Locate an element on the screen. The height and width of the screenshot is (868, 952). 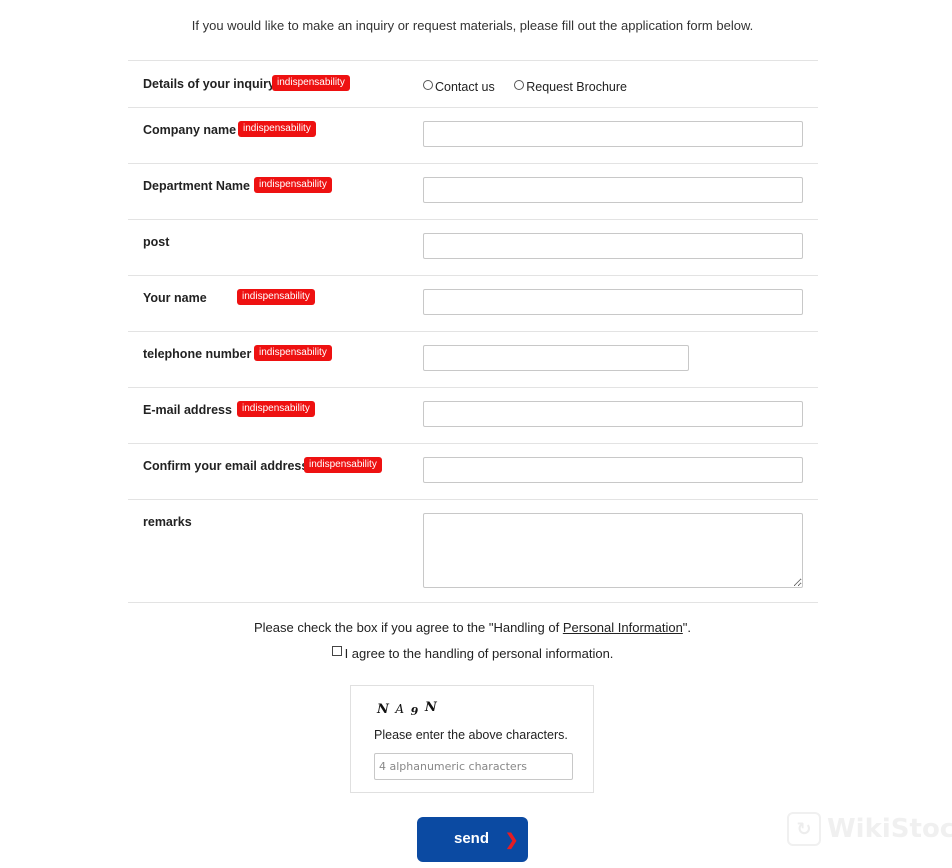
captcha-instruction: Please enter the above characters. is located at coordinates (471, 735).